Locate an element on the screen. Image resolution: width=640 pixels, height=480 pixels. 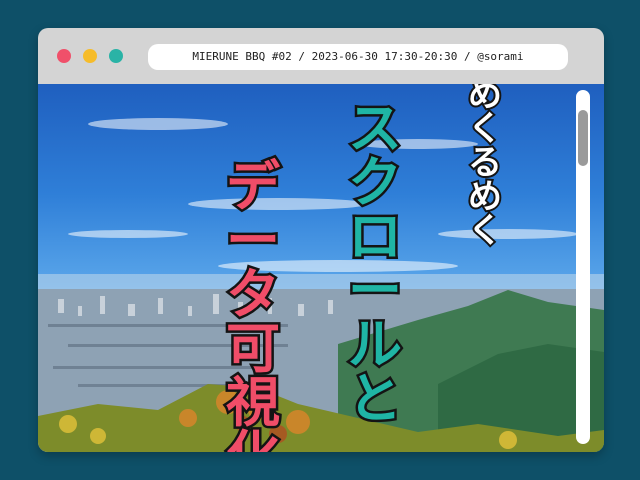
title-char: 視 is located at coordinates (253, 402).